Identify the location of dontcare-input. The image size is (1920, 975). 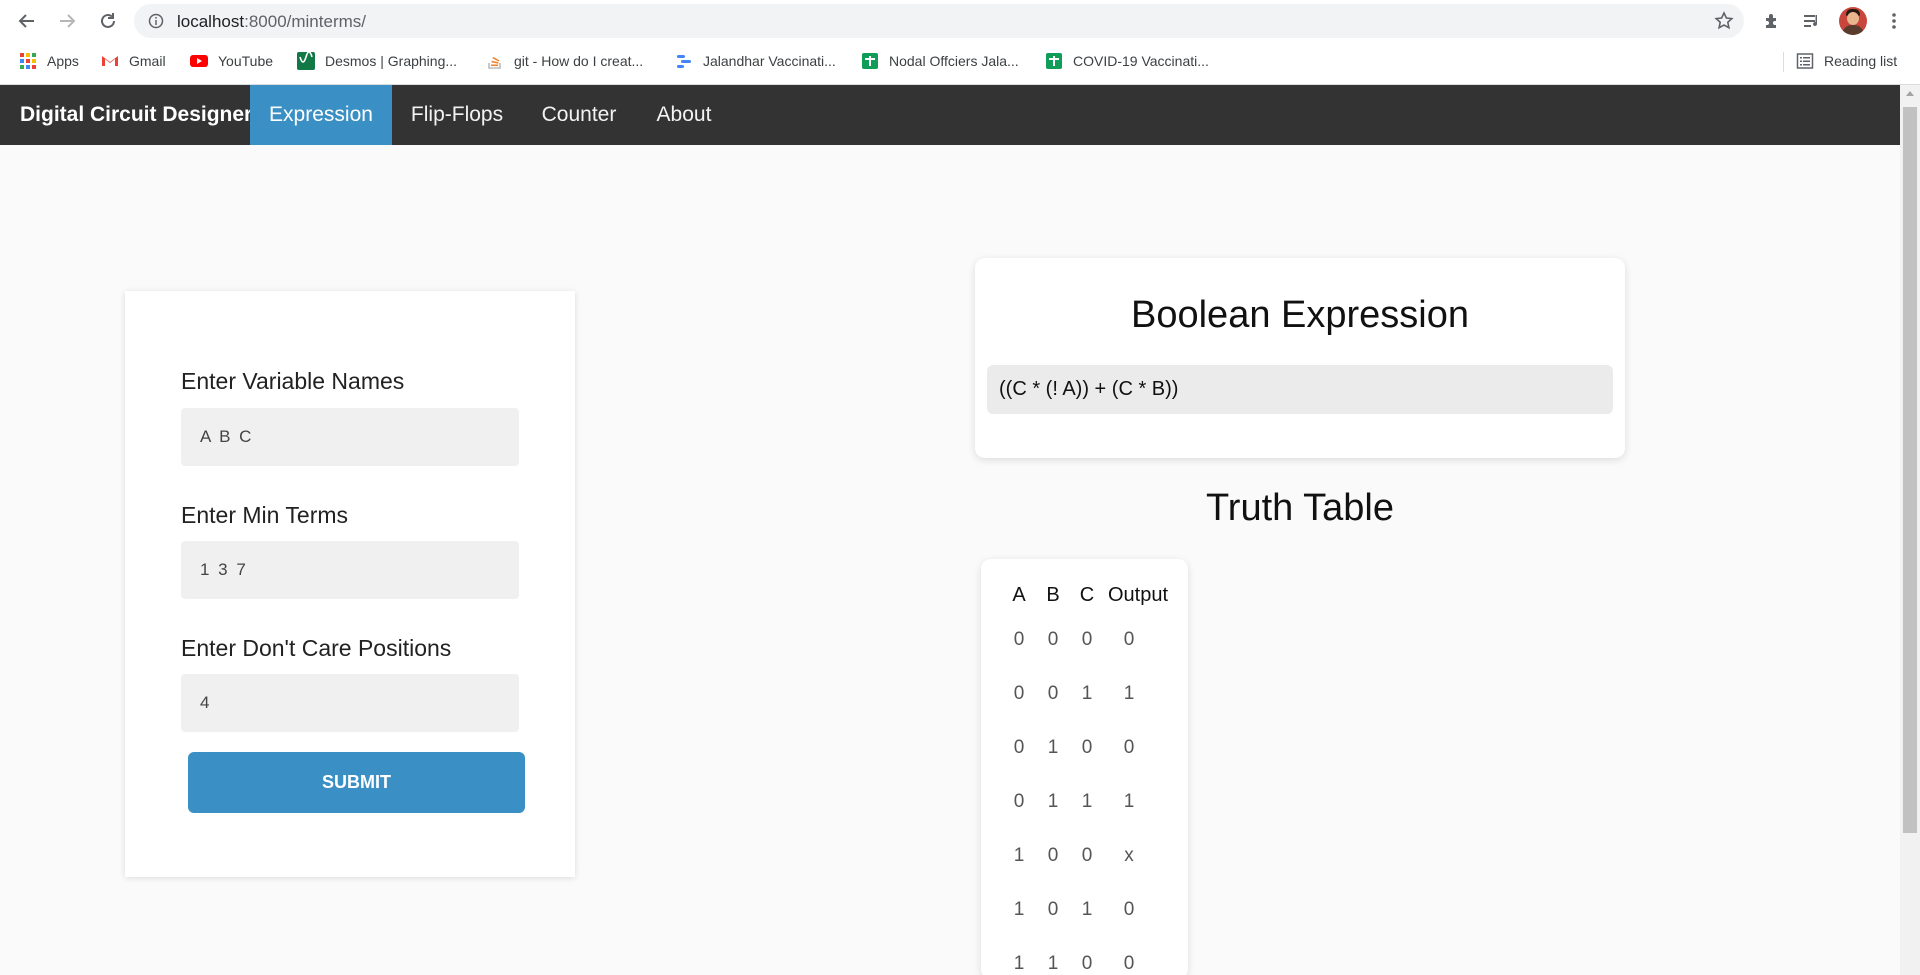
(350, 703).